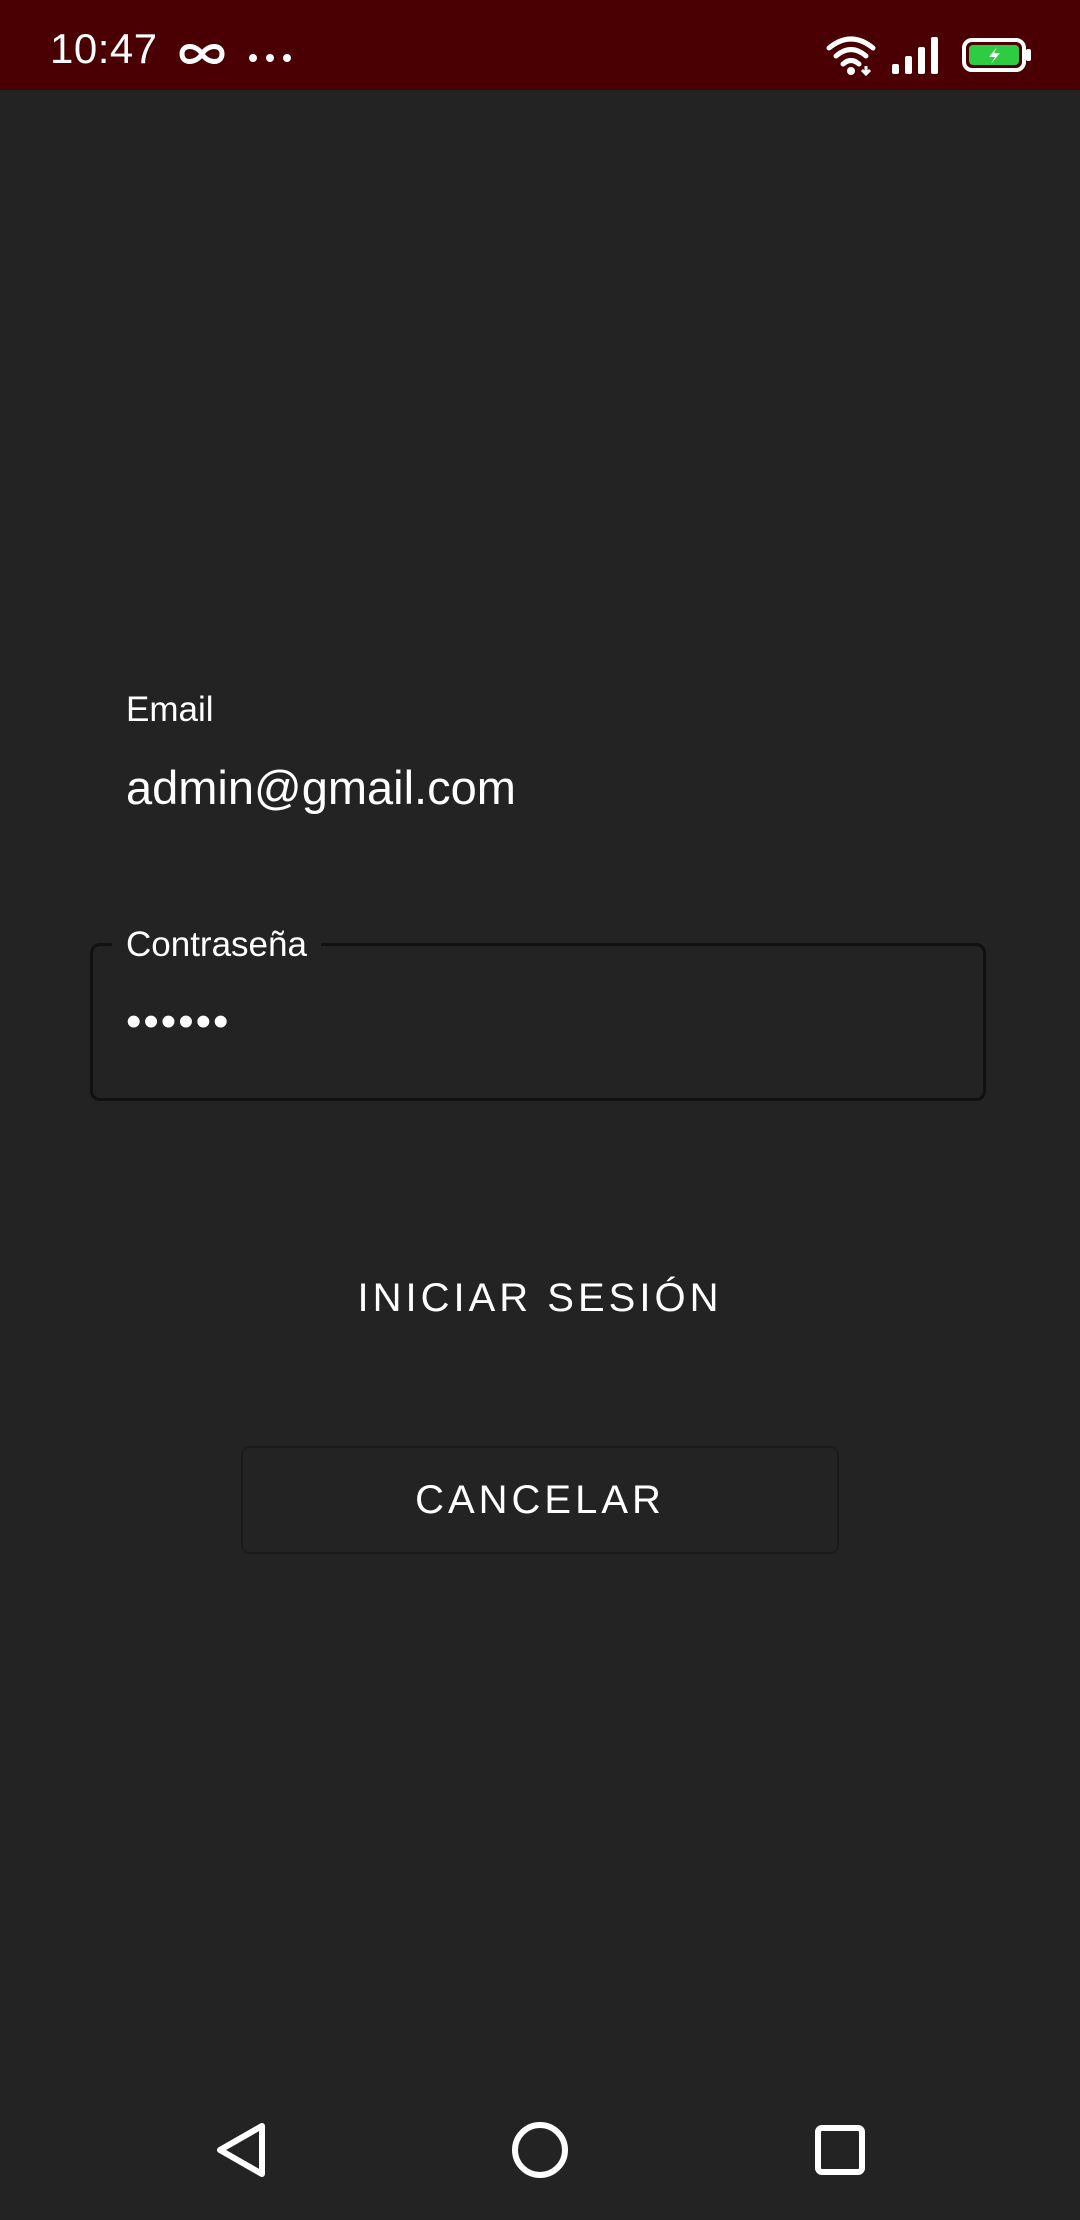 The image size is (1080, 2220). I want to click on status-time: 10:47, so click(104, 48).